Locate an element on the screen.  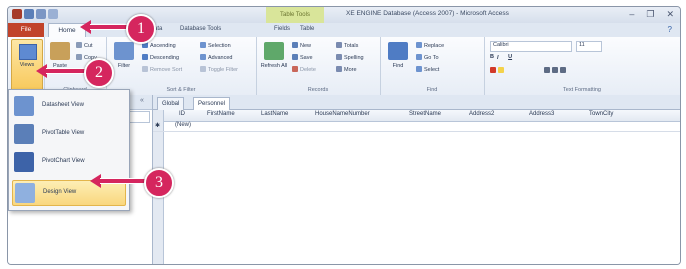
ascending-button: Ascending is located at coordinates (159, 45).